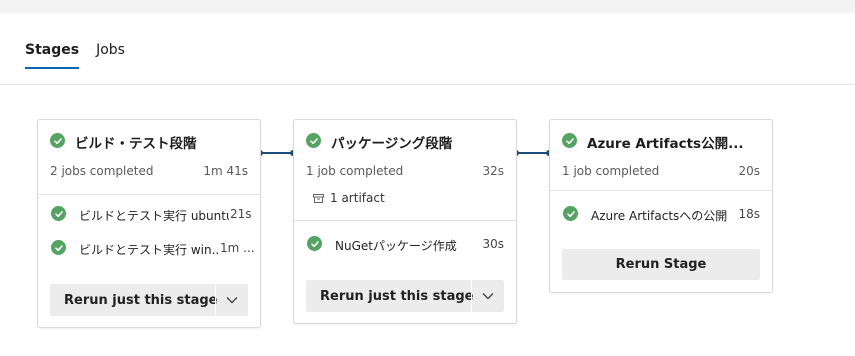 The width and height of the screenshot is (855, 356). What do you see at coordinates (225, 171) in the screenshot?
I see `stage-duration: 1m 41s` at bounding box center [225, 171].